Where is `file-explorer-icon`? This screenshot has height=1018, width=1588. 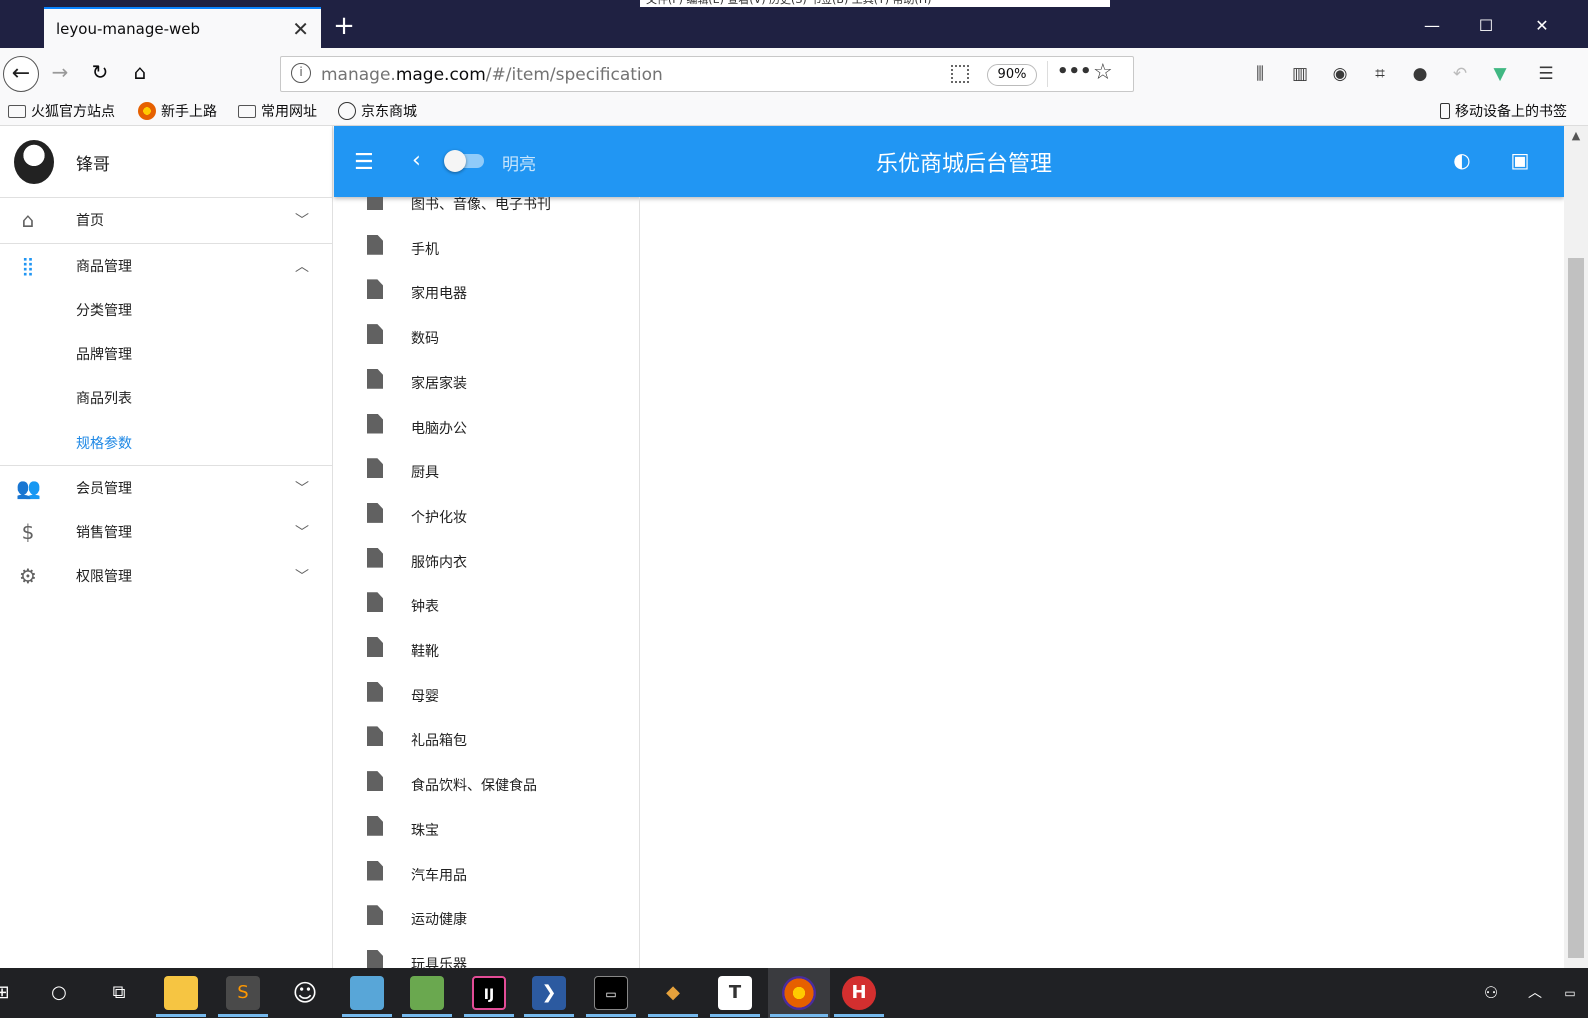
file-explorer-icon is located at coordinates (181, 993).